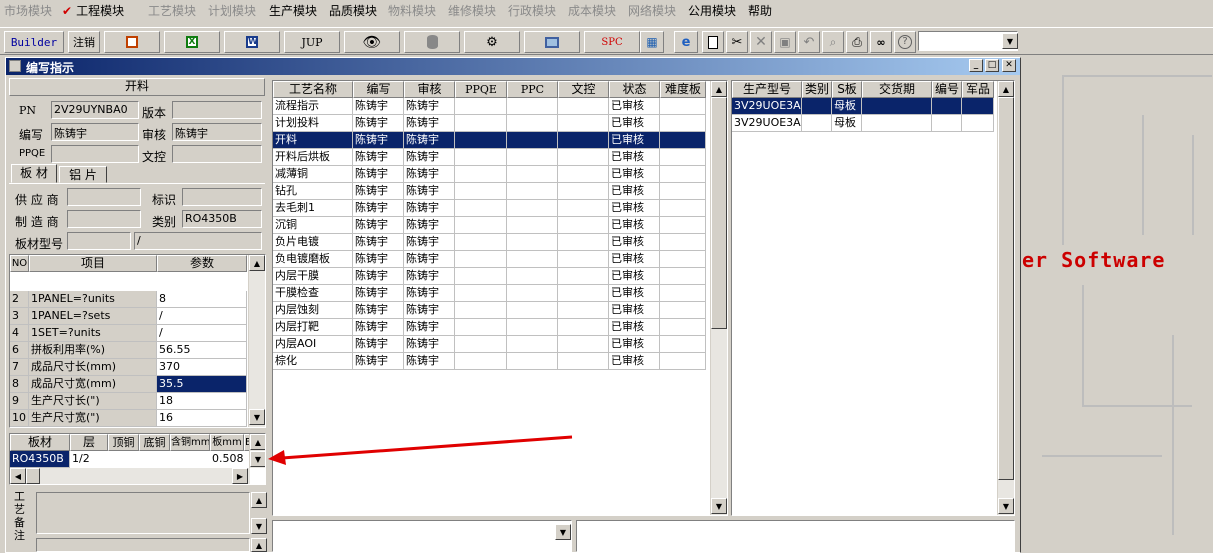  Describe the element at coordinates (227, 459) in the screenshot. I see `material-cell-board-mm: 0.508` at that location.